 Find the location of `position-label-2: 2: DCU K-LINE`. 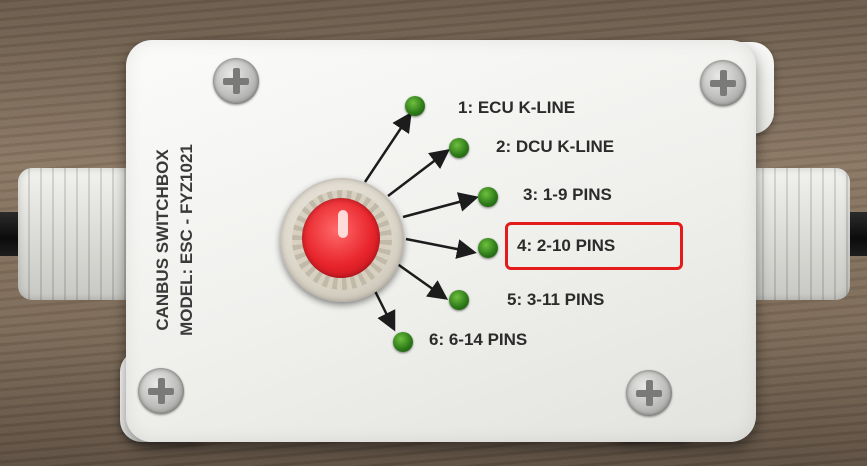

position-label-2: 2: DCU K-LINE is located at coordinates (555, 146).